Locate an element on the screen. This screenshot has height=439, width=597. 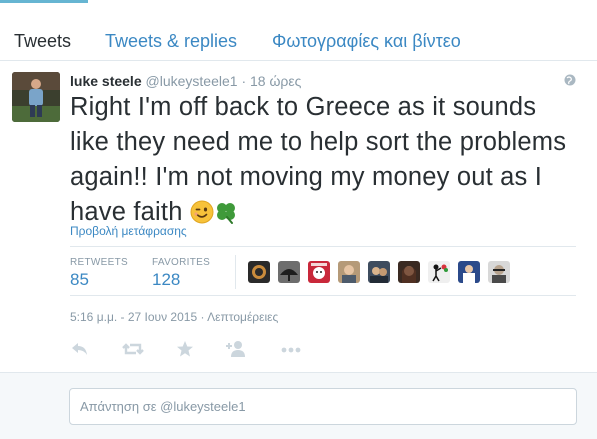
favorites-label: FAVORITES is located at coordinates (181, 262).